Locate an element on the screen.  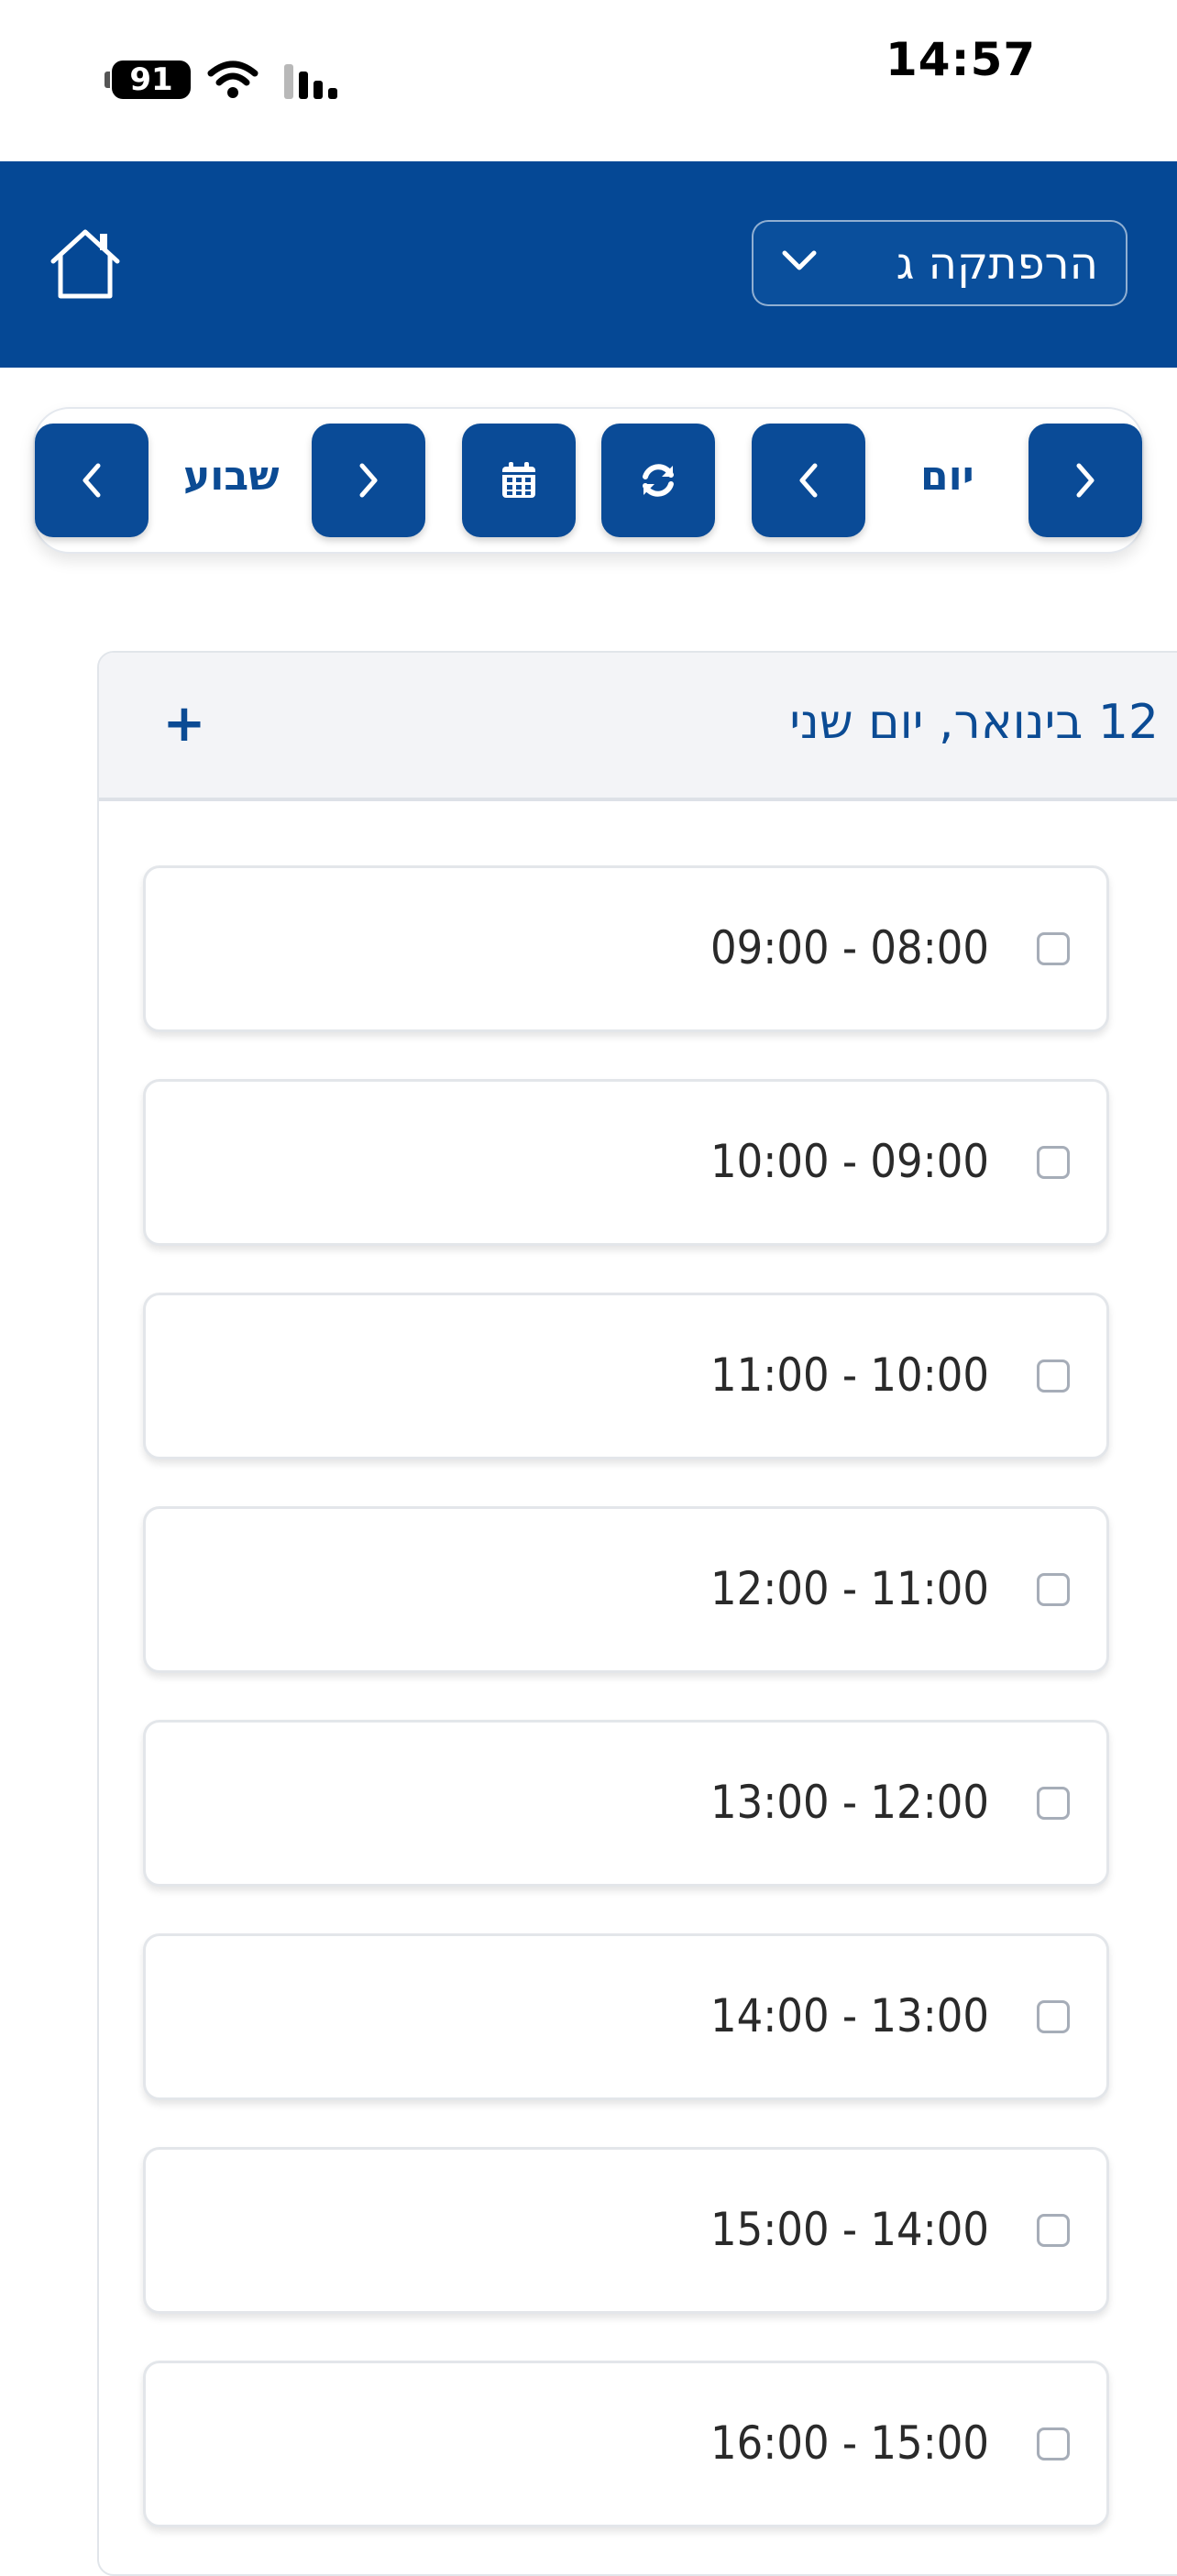
group-select: הרפתקה ג is located at coordinates (940, 263).